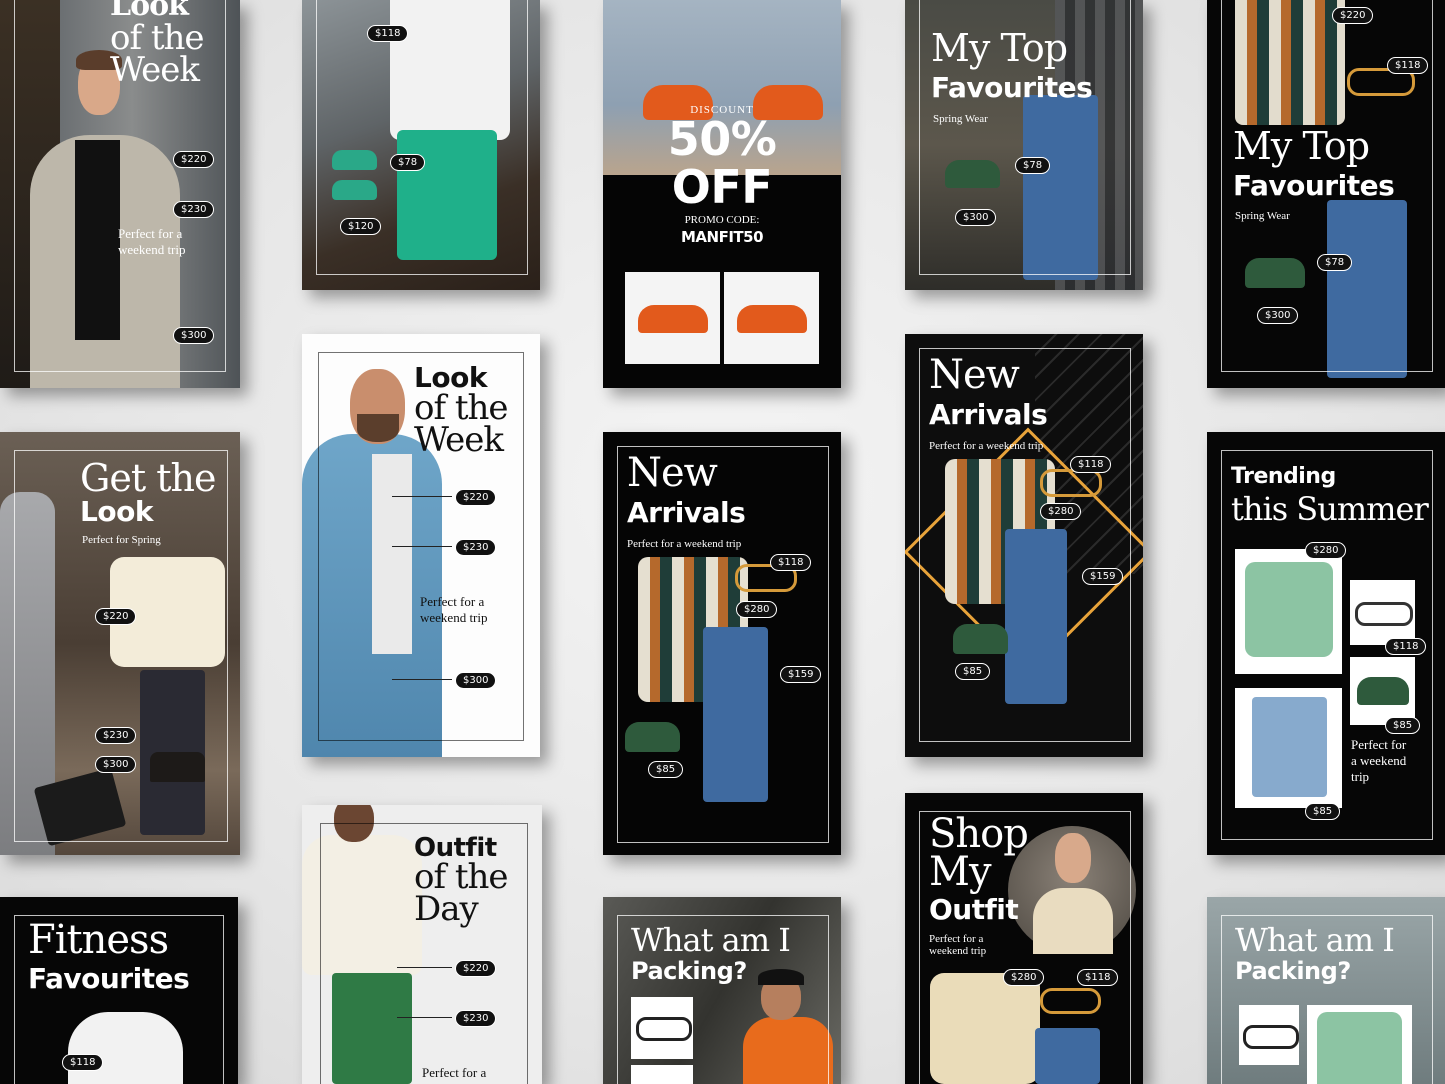 The image size is (1445, 1084). Describe the element at coordinates (722, 237) in the screenshot. I see `promo-code: MANFIT50` at that location.